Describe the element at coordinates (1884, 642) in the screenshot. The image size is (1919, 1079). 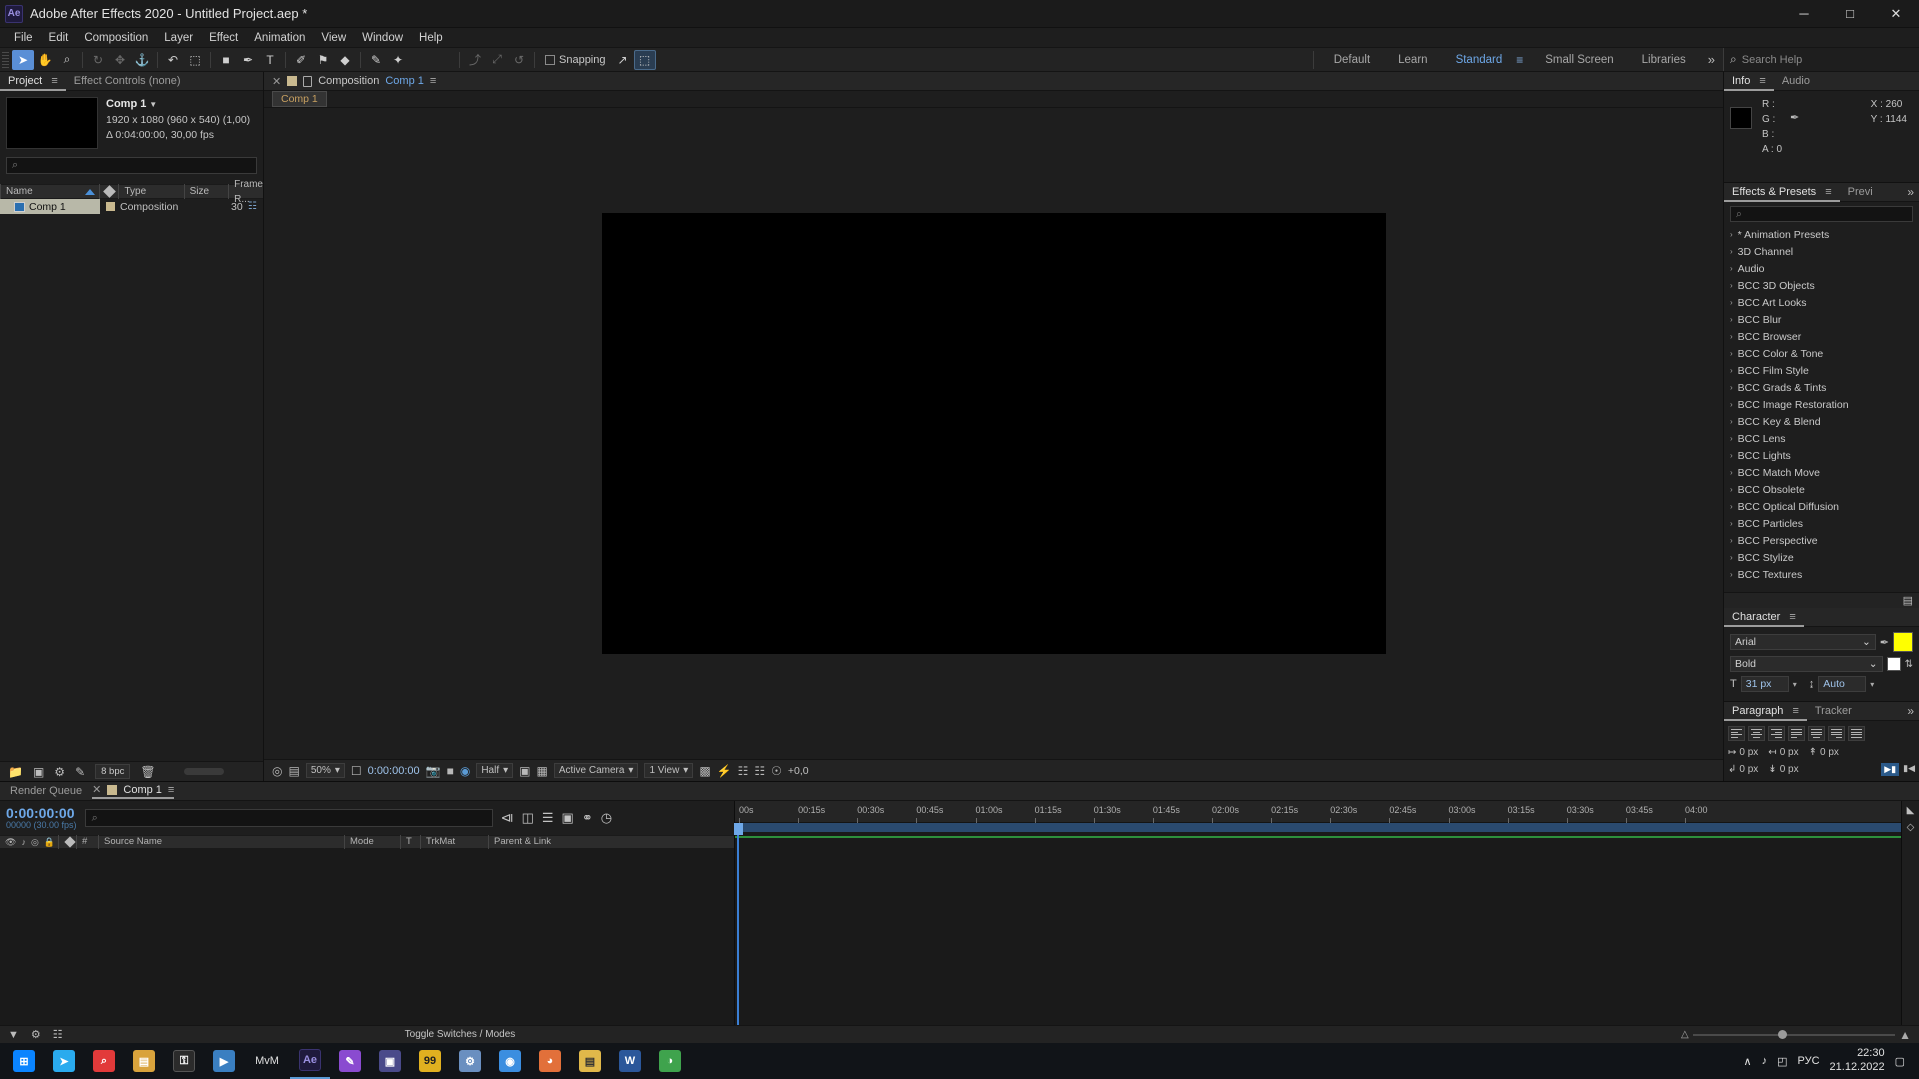
I see `font-eyedropper-icon: ✒` at that location.